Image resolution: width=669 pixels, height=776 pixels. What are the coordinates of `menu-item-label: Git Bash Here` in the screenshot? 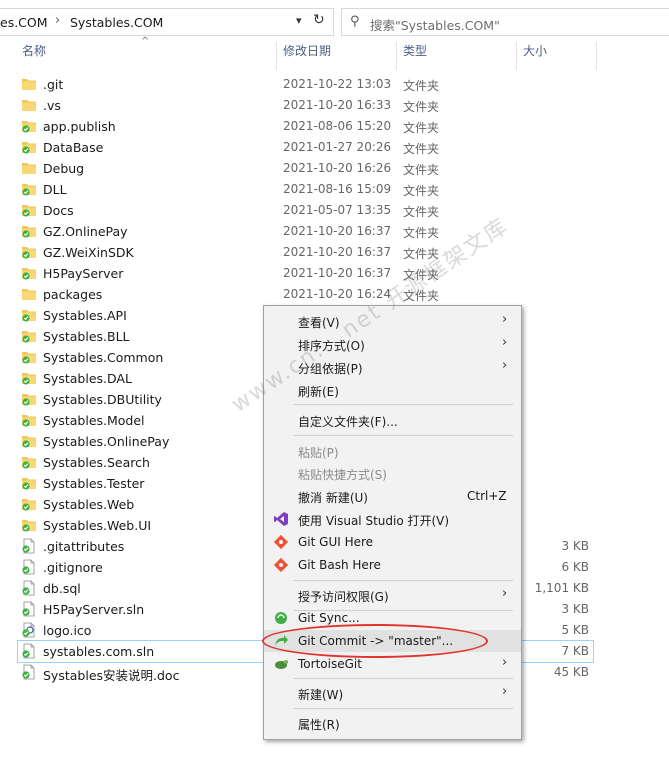 It's located at (339, 565).